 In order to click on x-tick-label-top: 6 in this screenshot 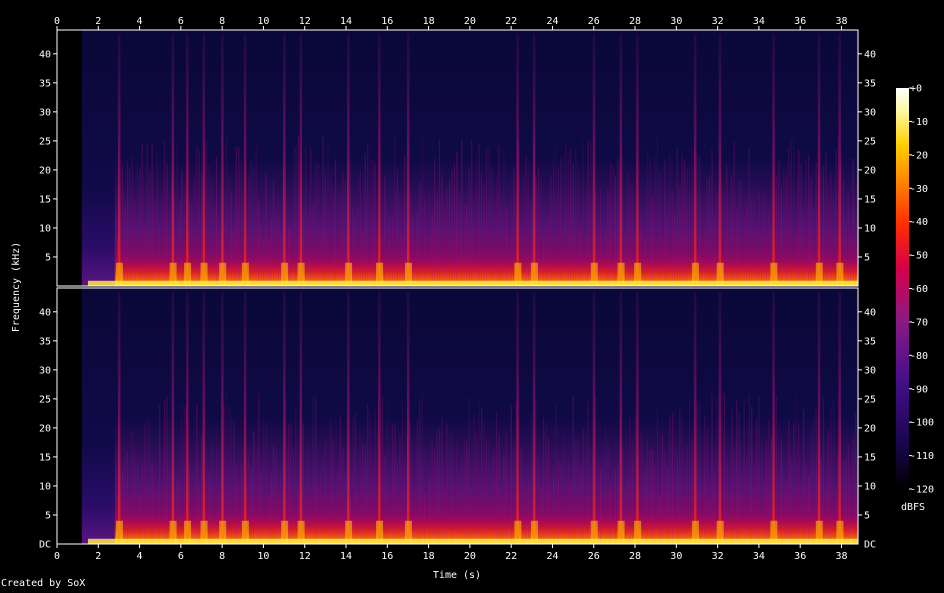, I will do `click(181, 21)`.